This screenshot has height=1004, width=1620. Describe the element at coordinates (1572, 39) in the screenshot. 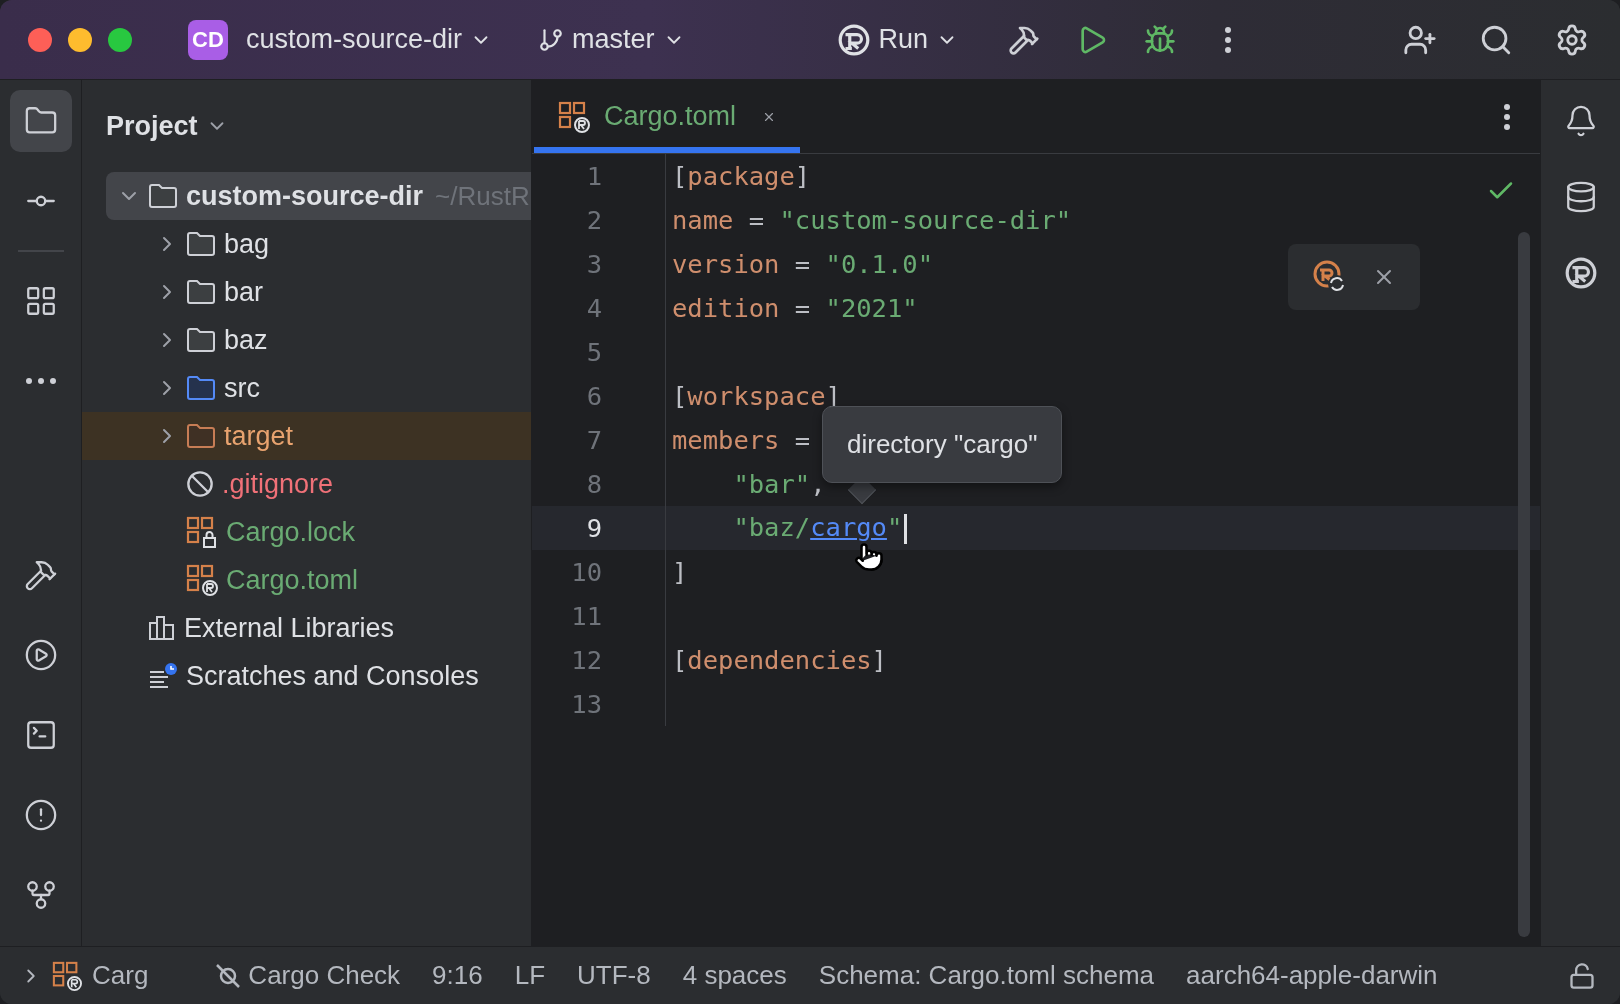

I see `settings-icon` at that location.